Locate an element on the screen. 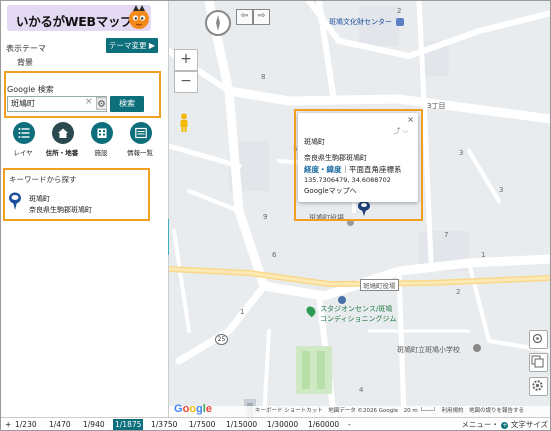 The width and height of the screenshot is (551, 431). theme-value: 背景 is located at coordinates (25, 62).